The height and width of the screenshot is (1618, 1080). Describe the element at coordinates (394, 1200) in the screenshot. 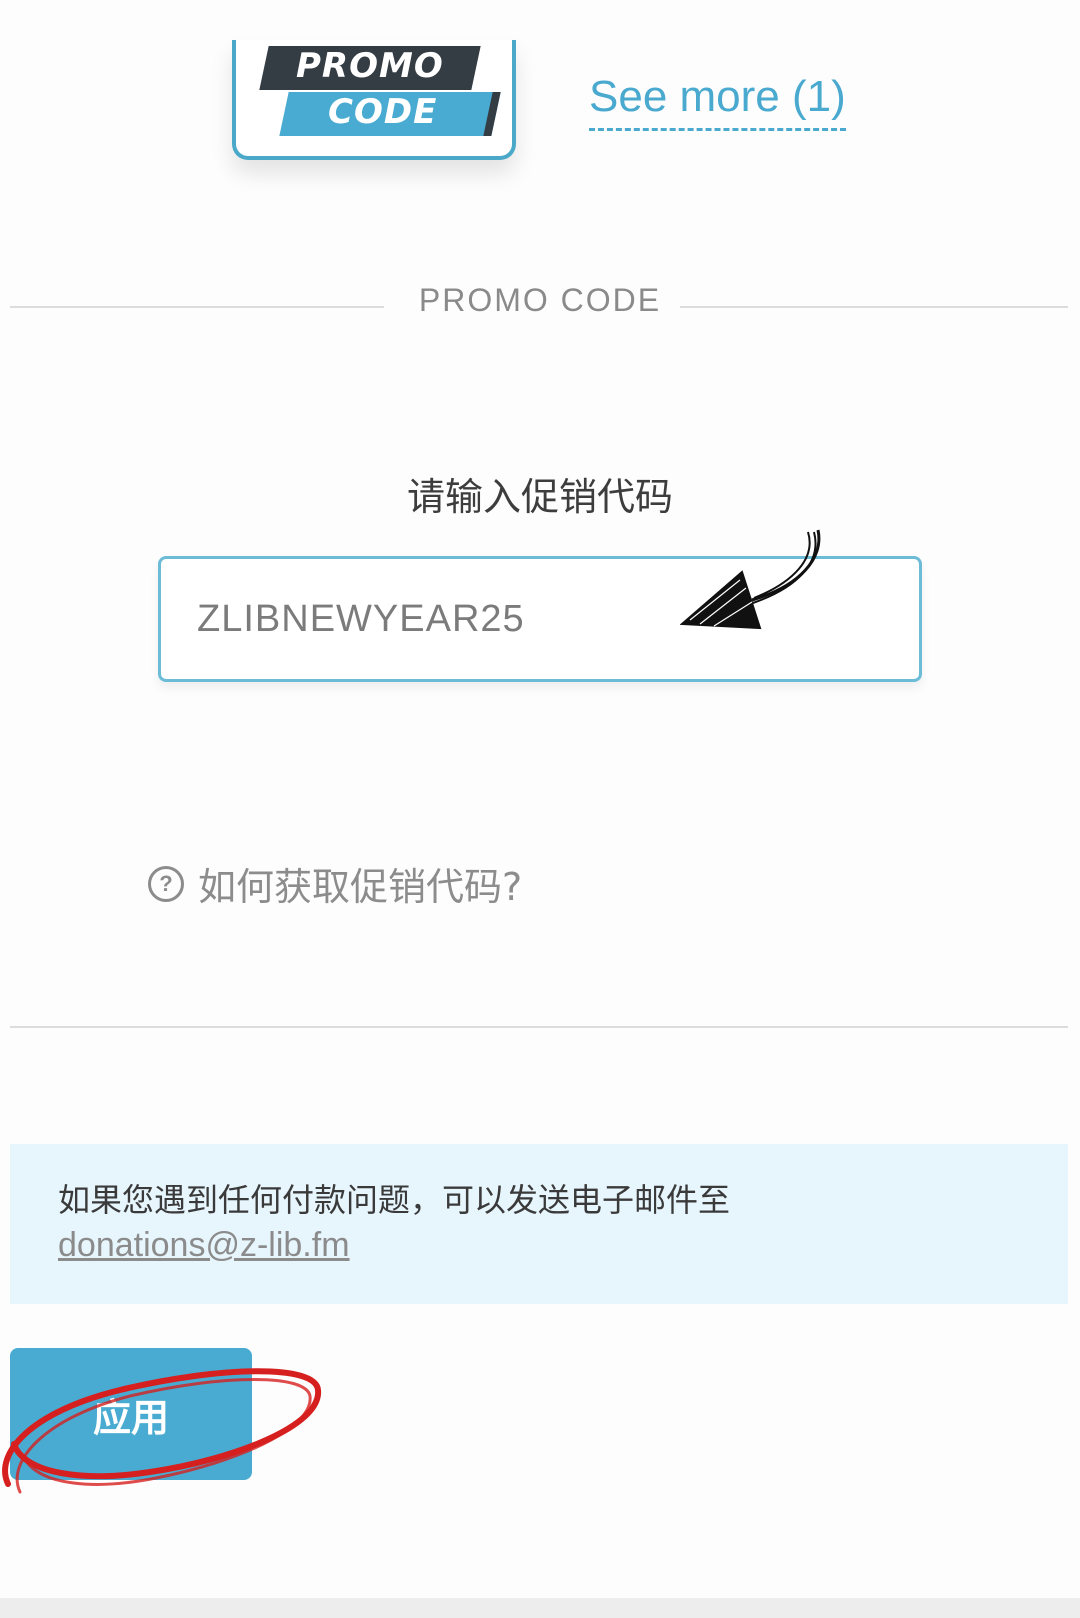

I see `notice-text: 如果您遇到任何付款问题，可以发送电子邮件至` at that location.